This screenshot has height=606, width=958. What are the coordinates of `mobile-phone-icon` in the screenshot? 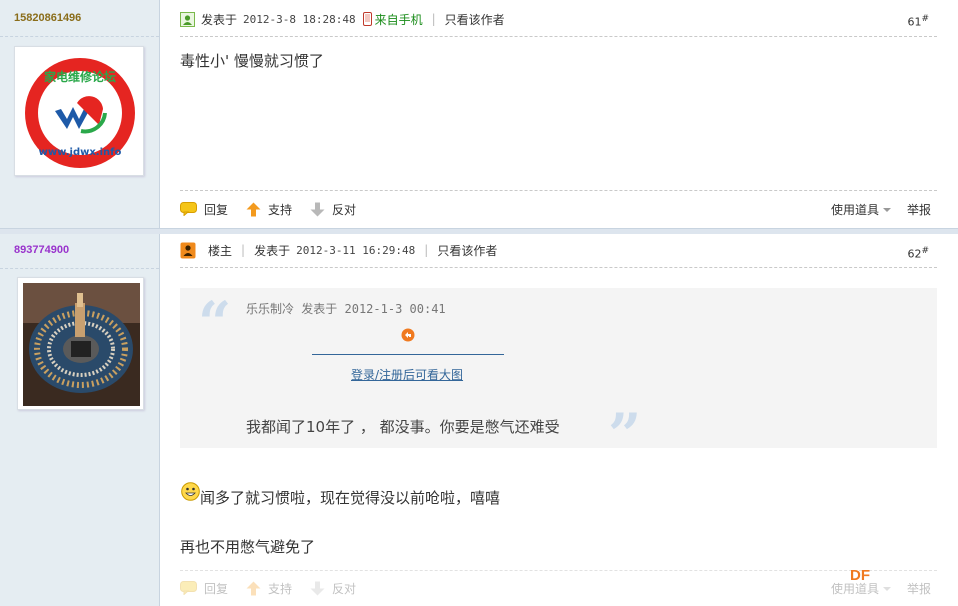 It's located at (367, 19).